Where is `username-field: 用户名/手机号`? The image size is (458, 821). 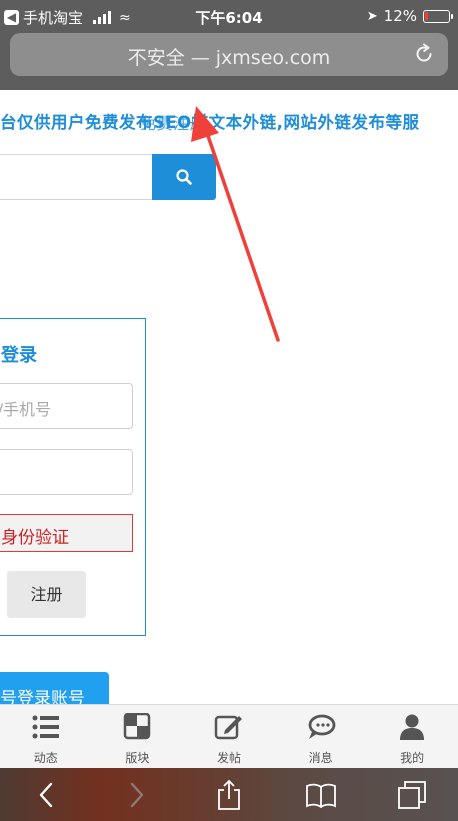 username-field: 用户名/手机号 is located at coordinates (66, 406).